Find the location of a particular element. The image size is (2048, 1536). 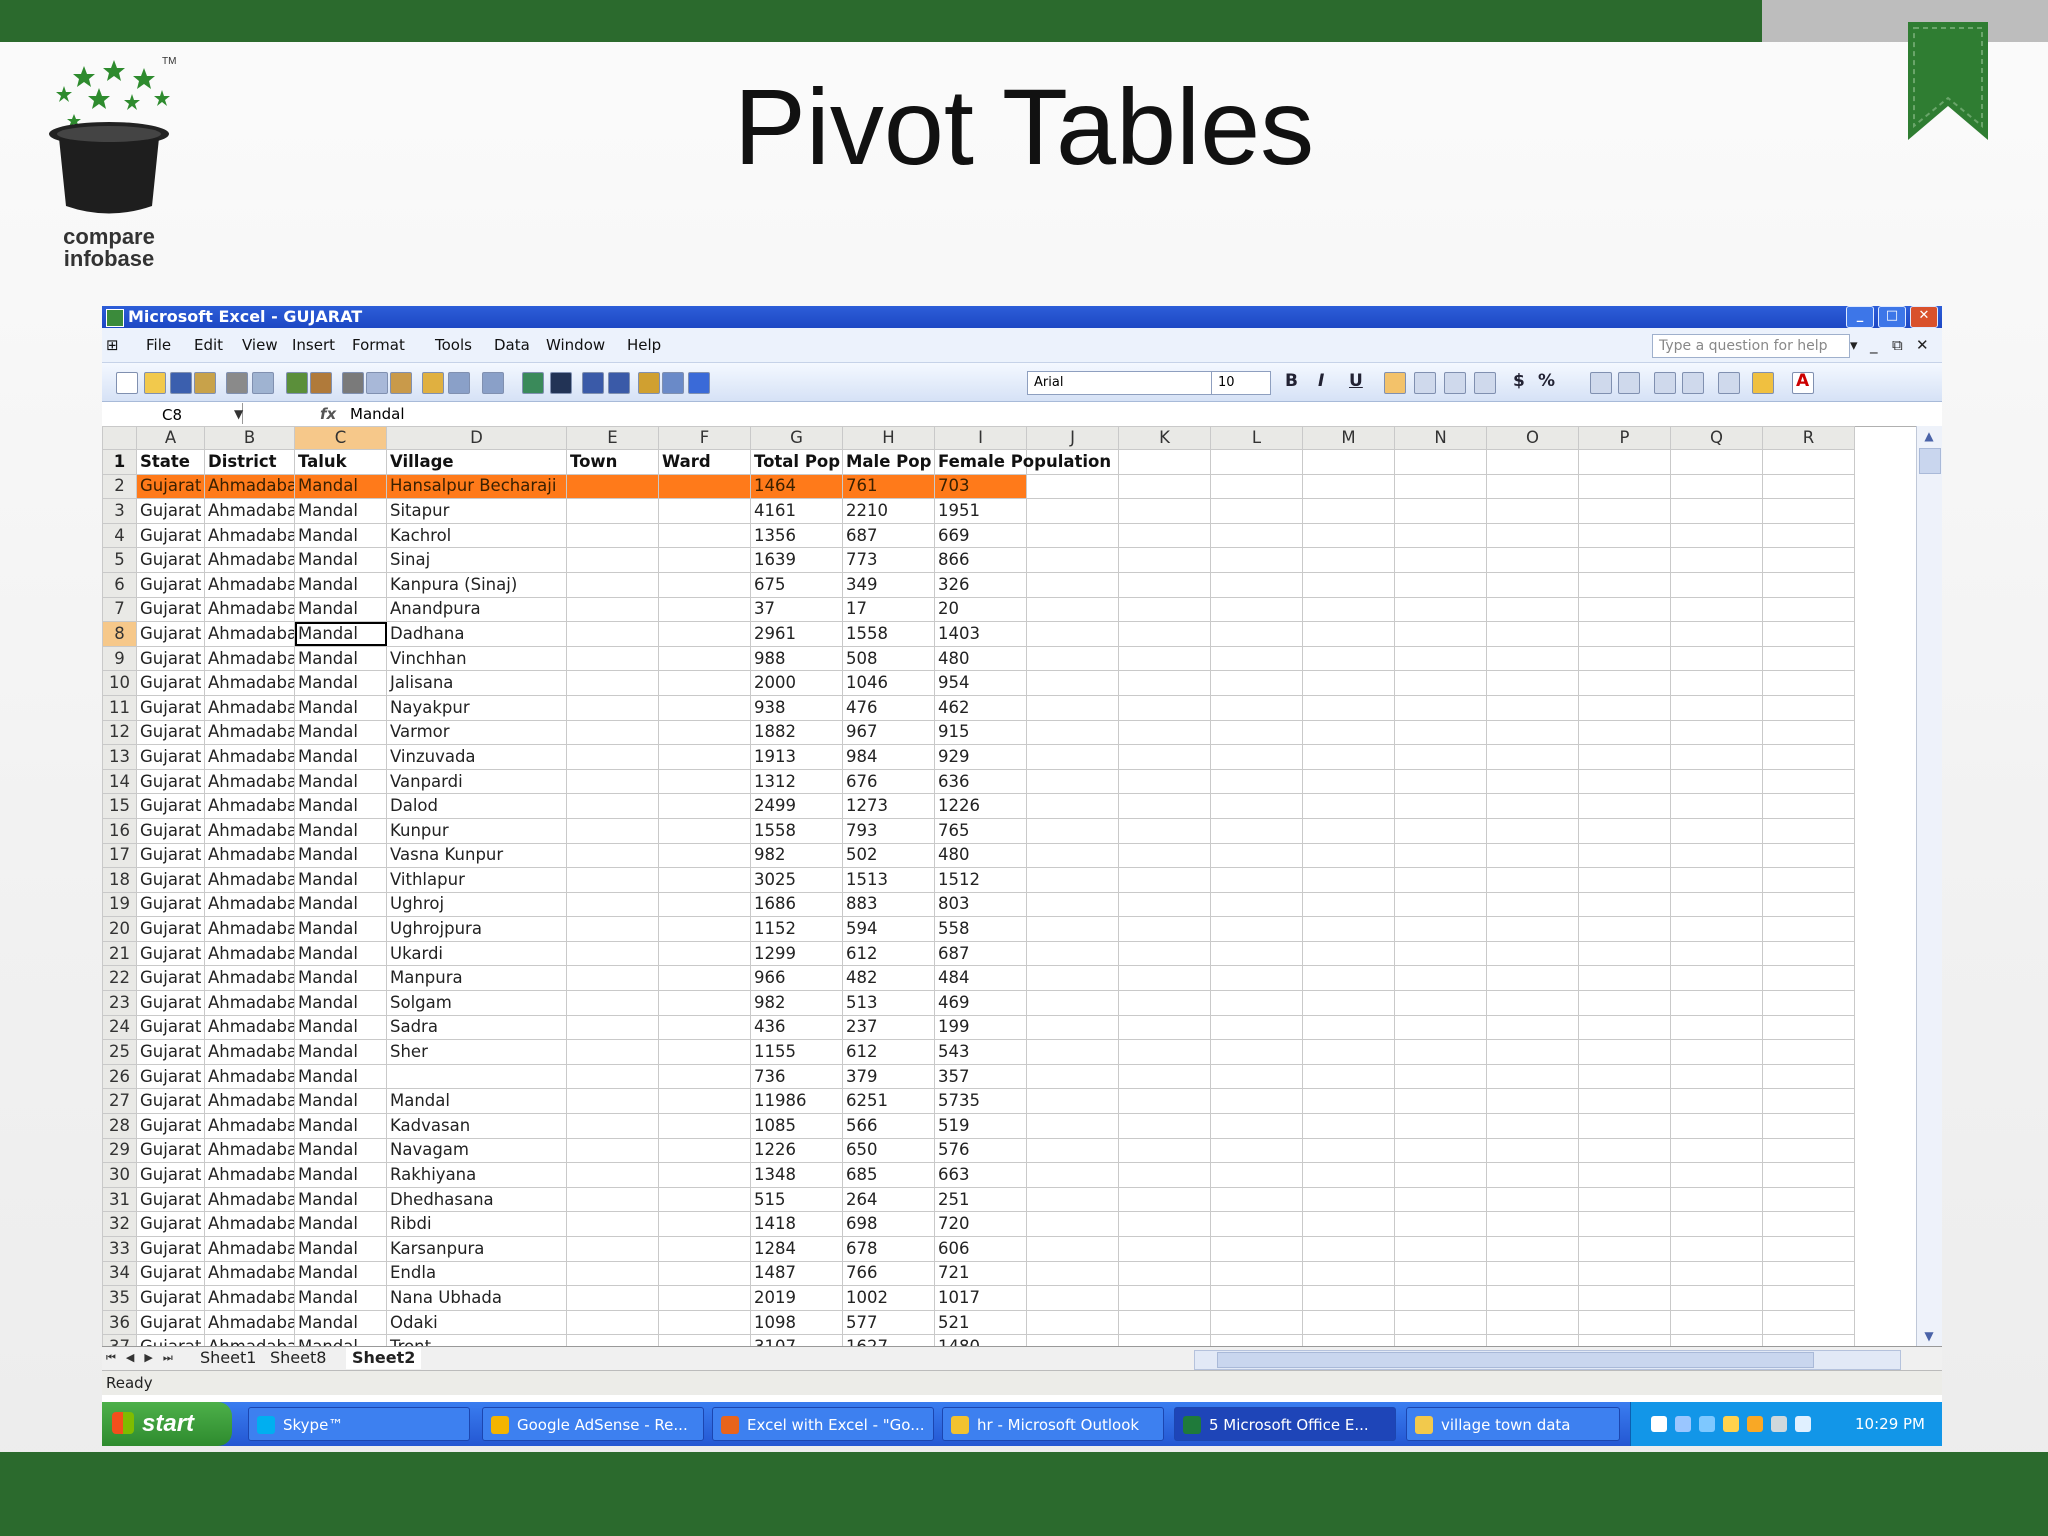

cell-l20 is located at coordinates (1256, 929).